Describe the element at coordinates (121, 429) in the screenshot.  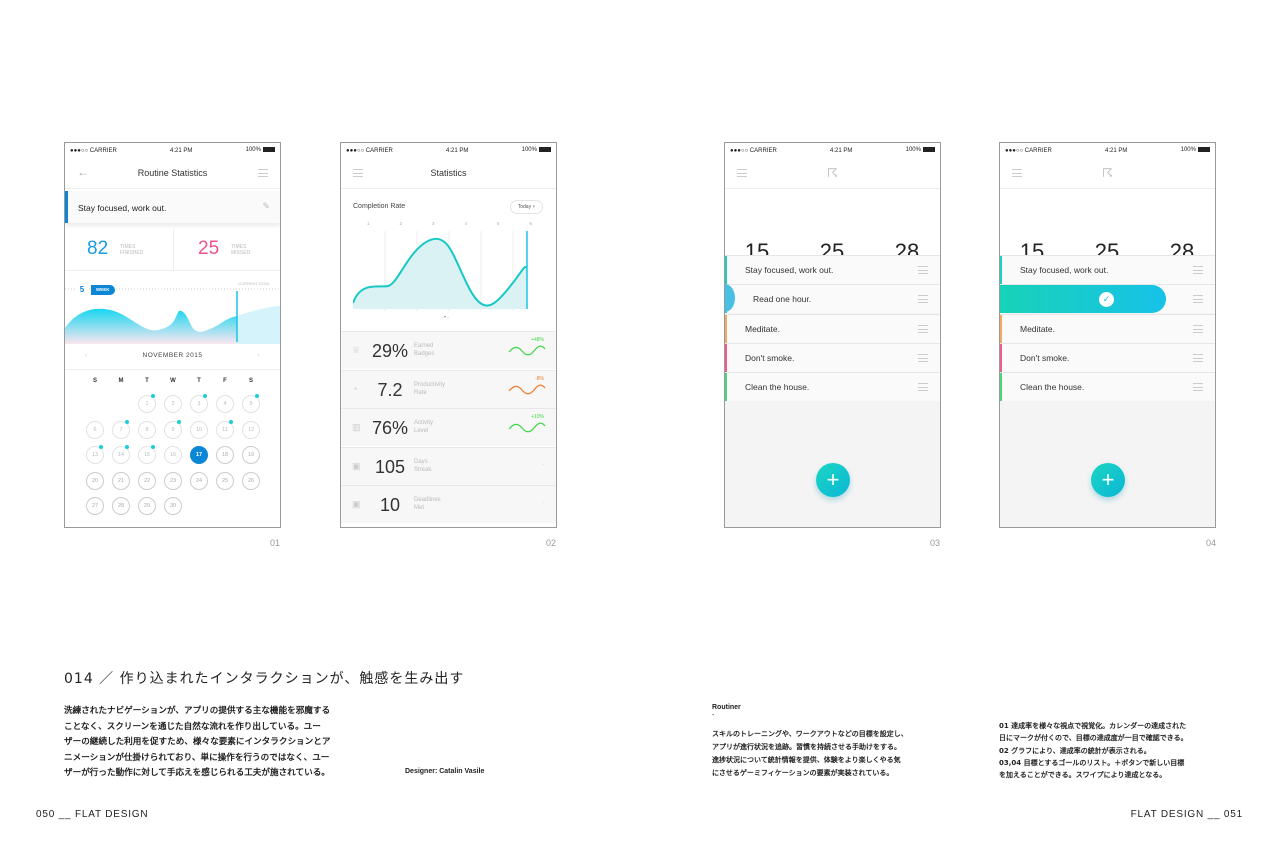
I see `calendar-day: 7` at that location.